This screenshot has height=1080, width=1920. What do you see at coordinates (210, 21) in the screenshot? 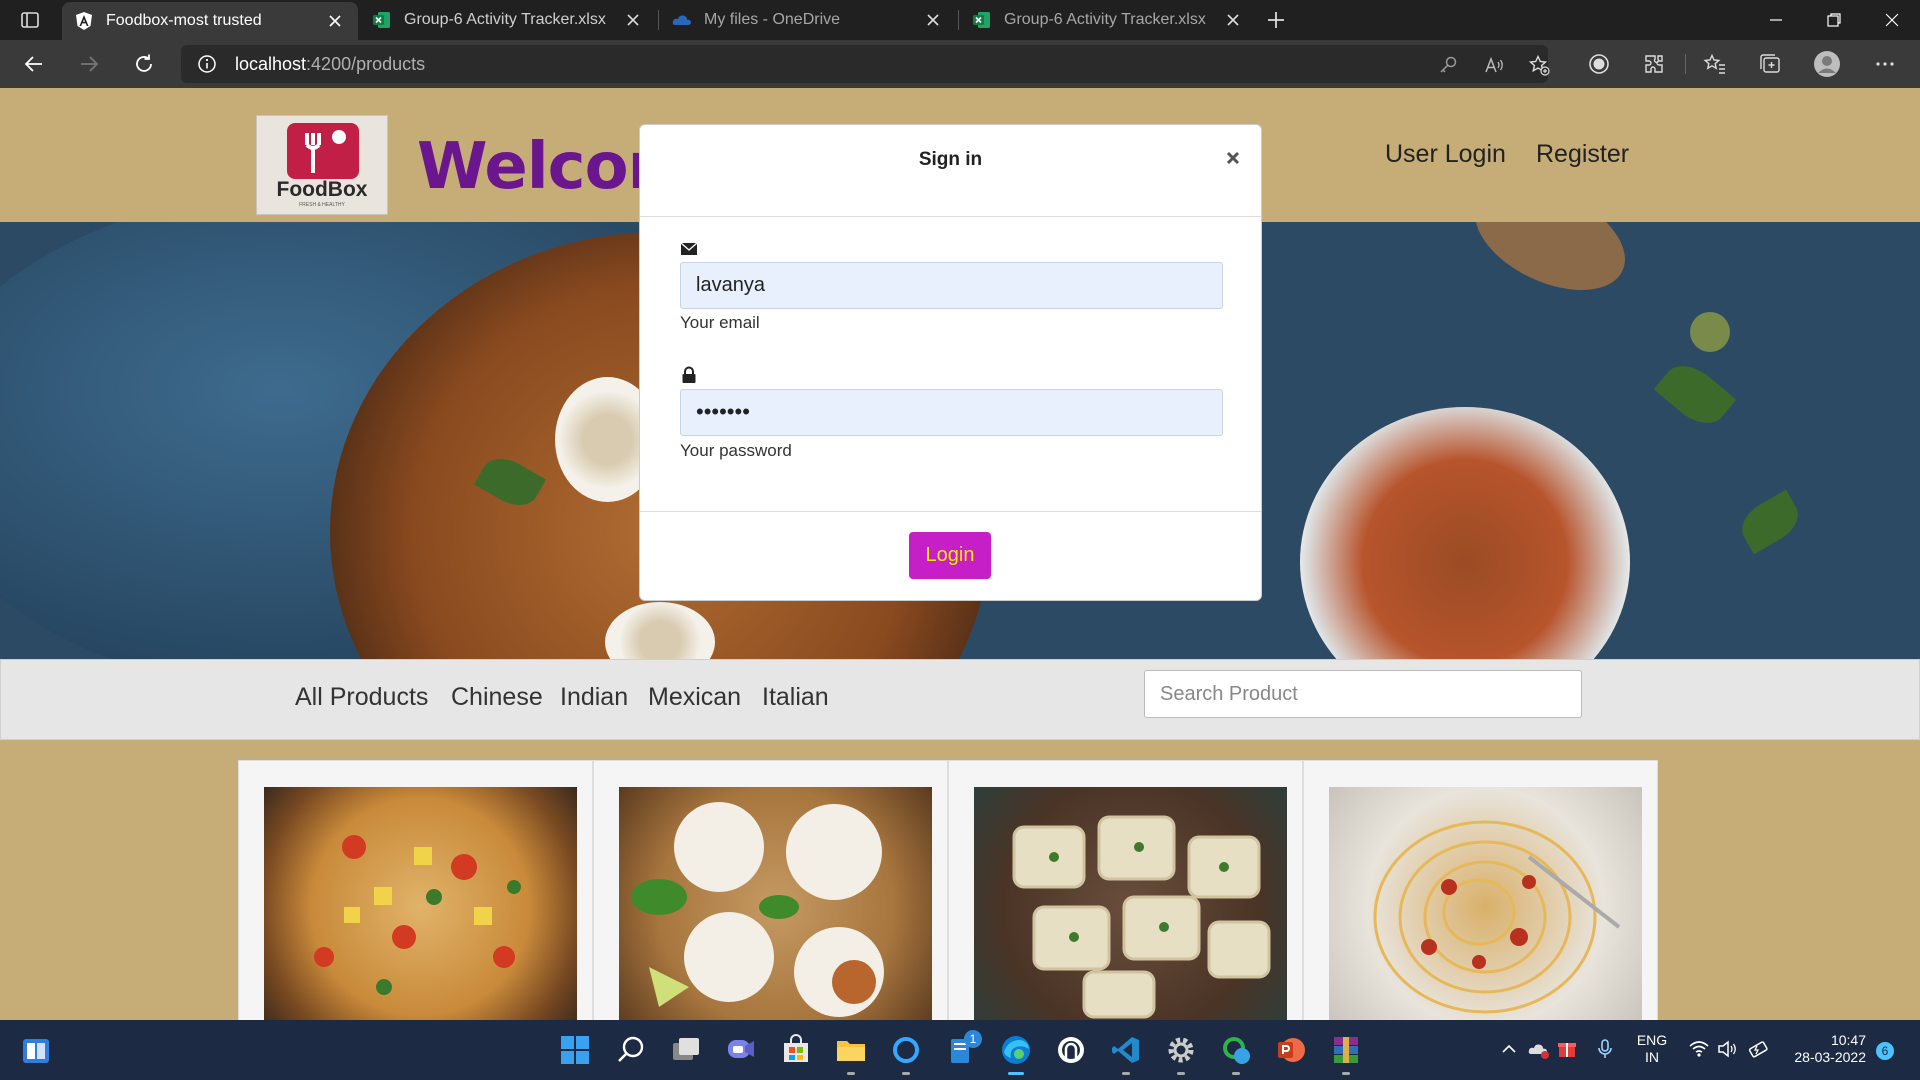
I see `tab-foodbox: Foodbox-most trusted` at bounding box center [210, 21].